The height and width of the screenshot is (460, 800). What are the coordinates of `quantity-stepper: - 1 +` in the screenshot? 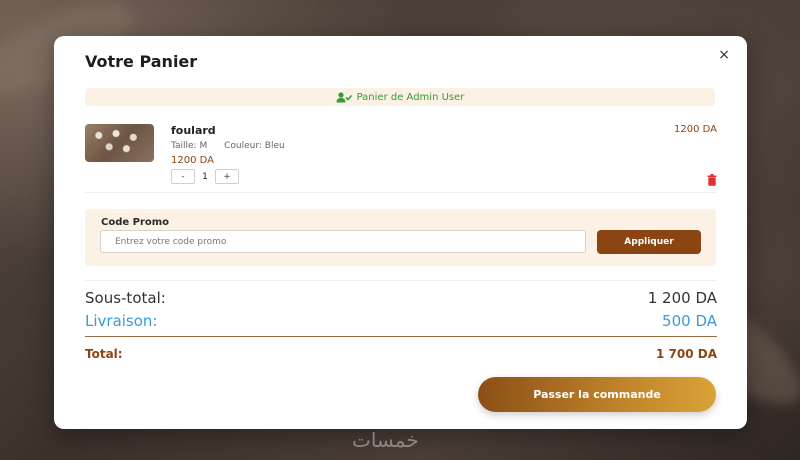 It's located at (205, 176).